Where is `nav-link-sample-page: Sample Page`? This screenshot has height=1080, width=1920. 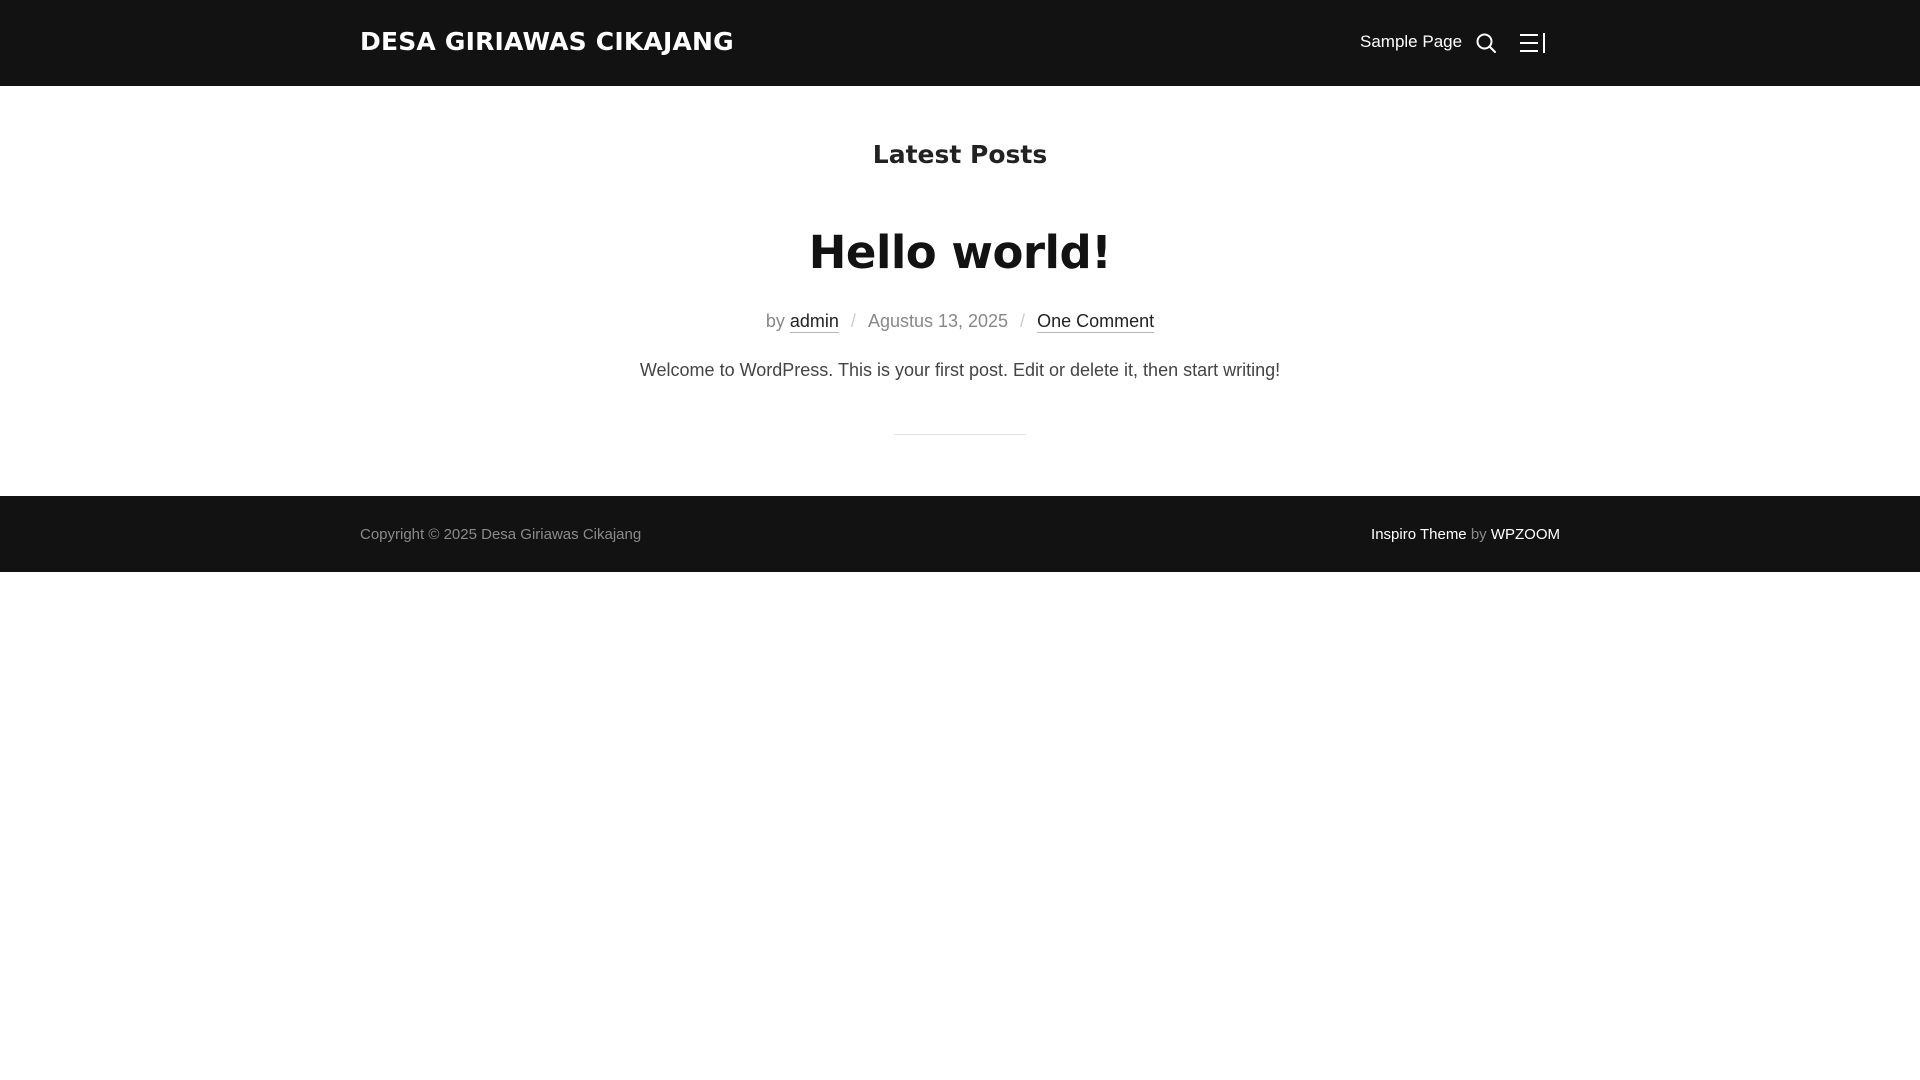 nav-link-sample-page: Sample Page is located at coordinates (1411, 42).